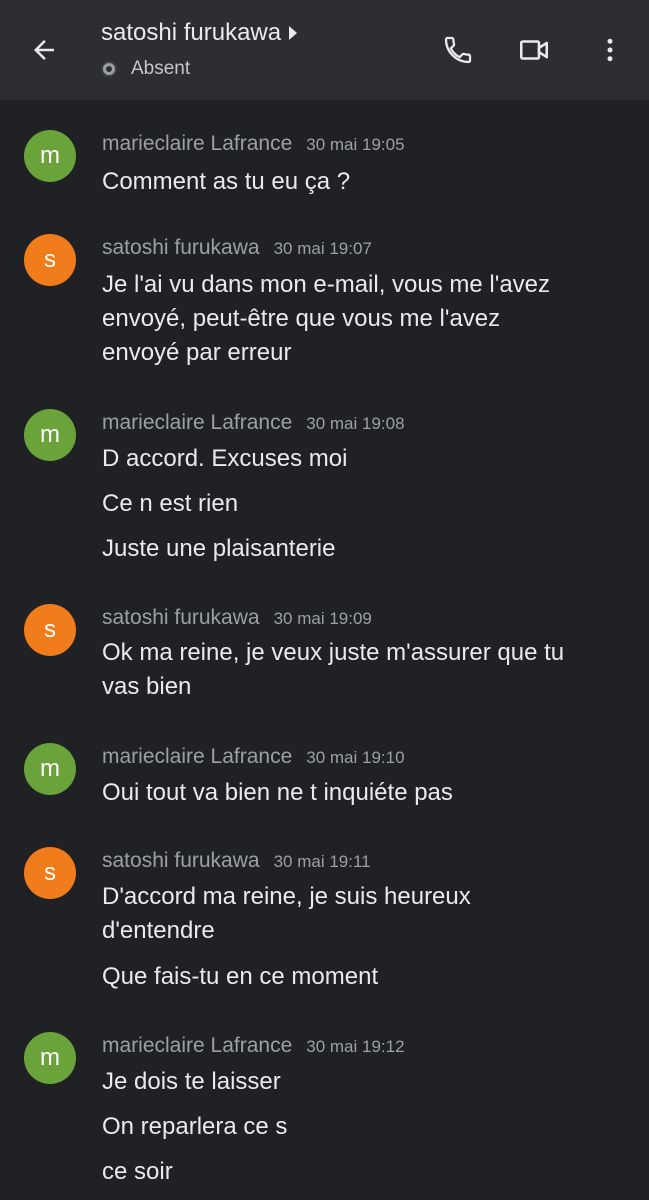 This screenshot has width=649, height=1200. Describe the element at coordinates (362, 897) in the screenshot. I see `message-text: D'accord ma reine, je suis heureux` at that location.